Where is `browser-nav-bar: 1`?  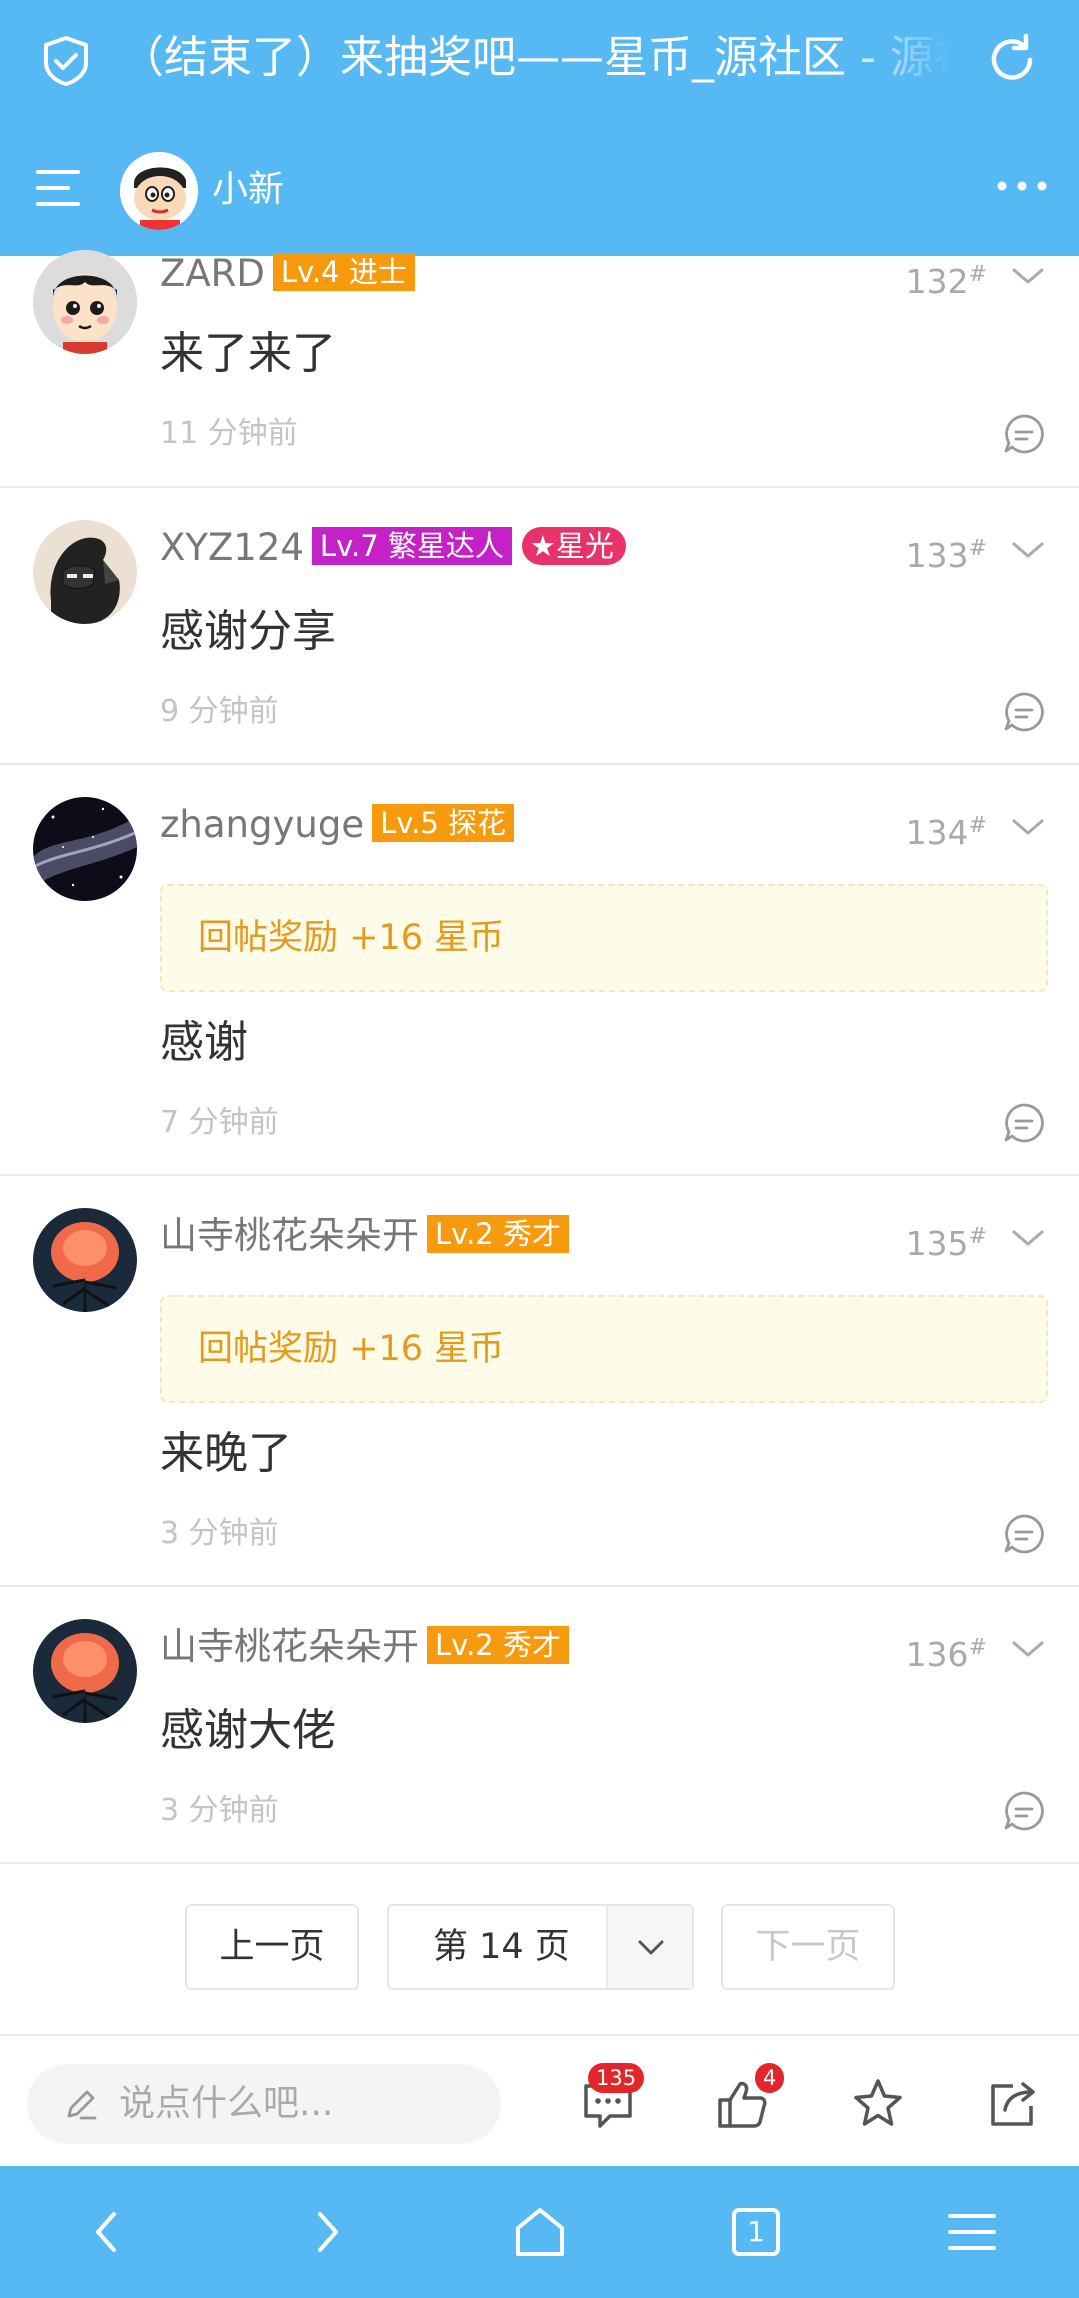
browser-nav-bar: 1 is located at coordinates (539, 2232).